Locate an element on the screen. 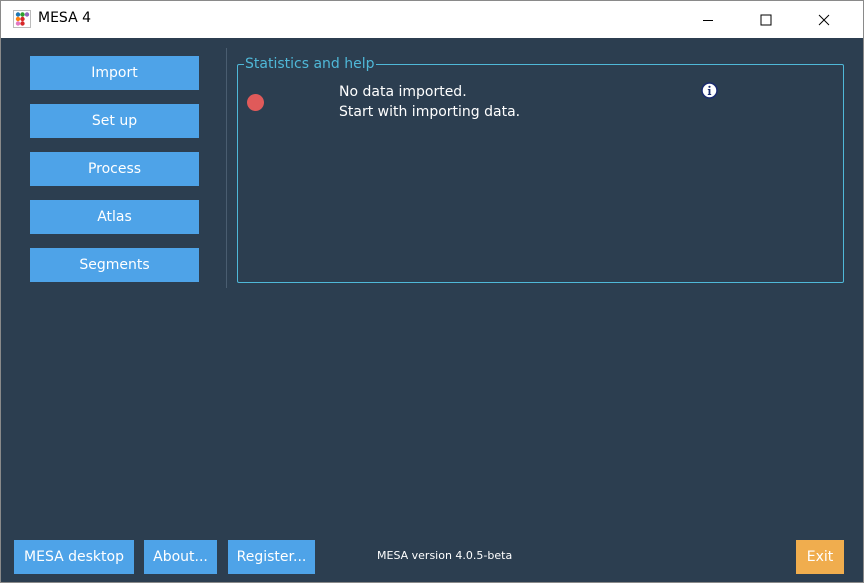  exit-button: Exit is located at coordinates (820, 557).